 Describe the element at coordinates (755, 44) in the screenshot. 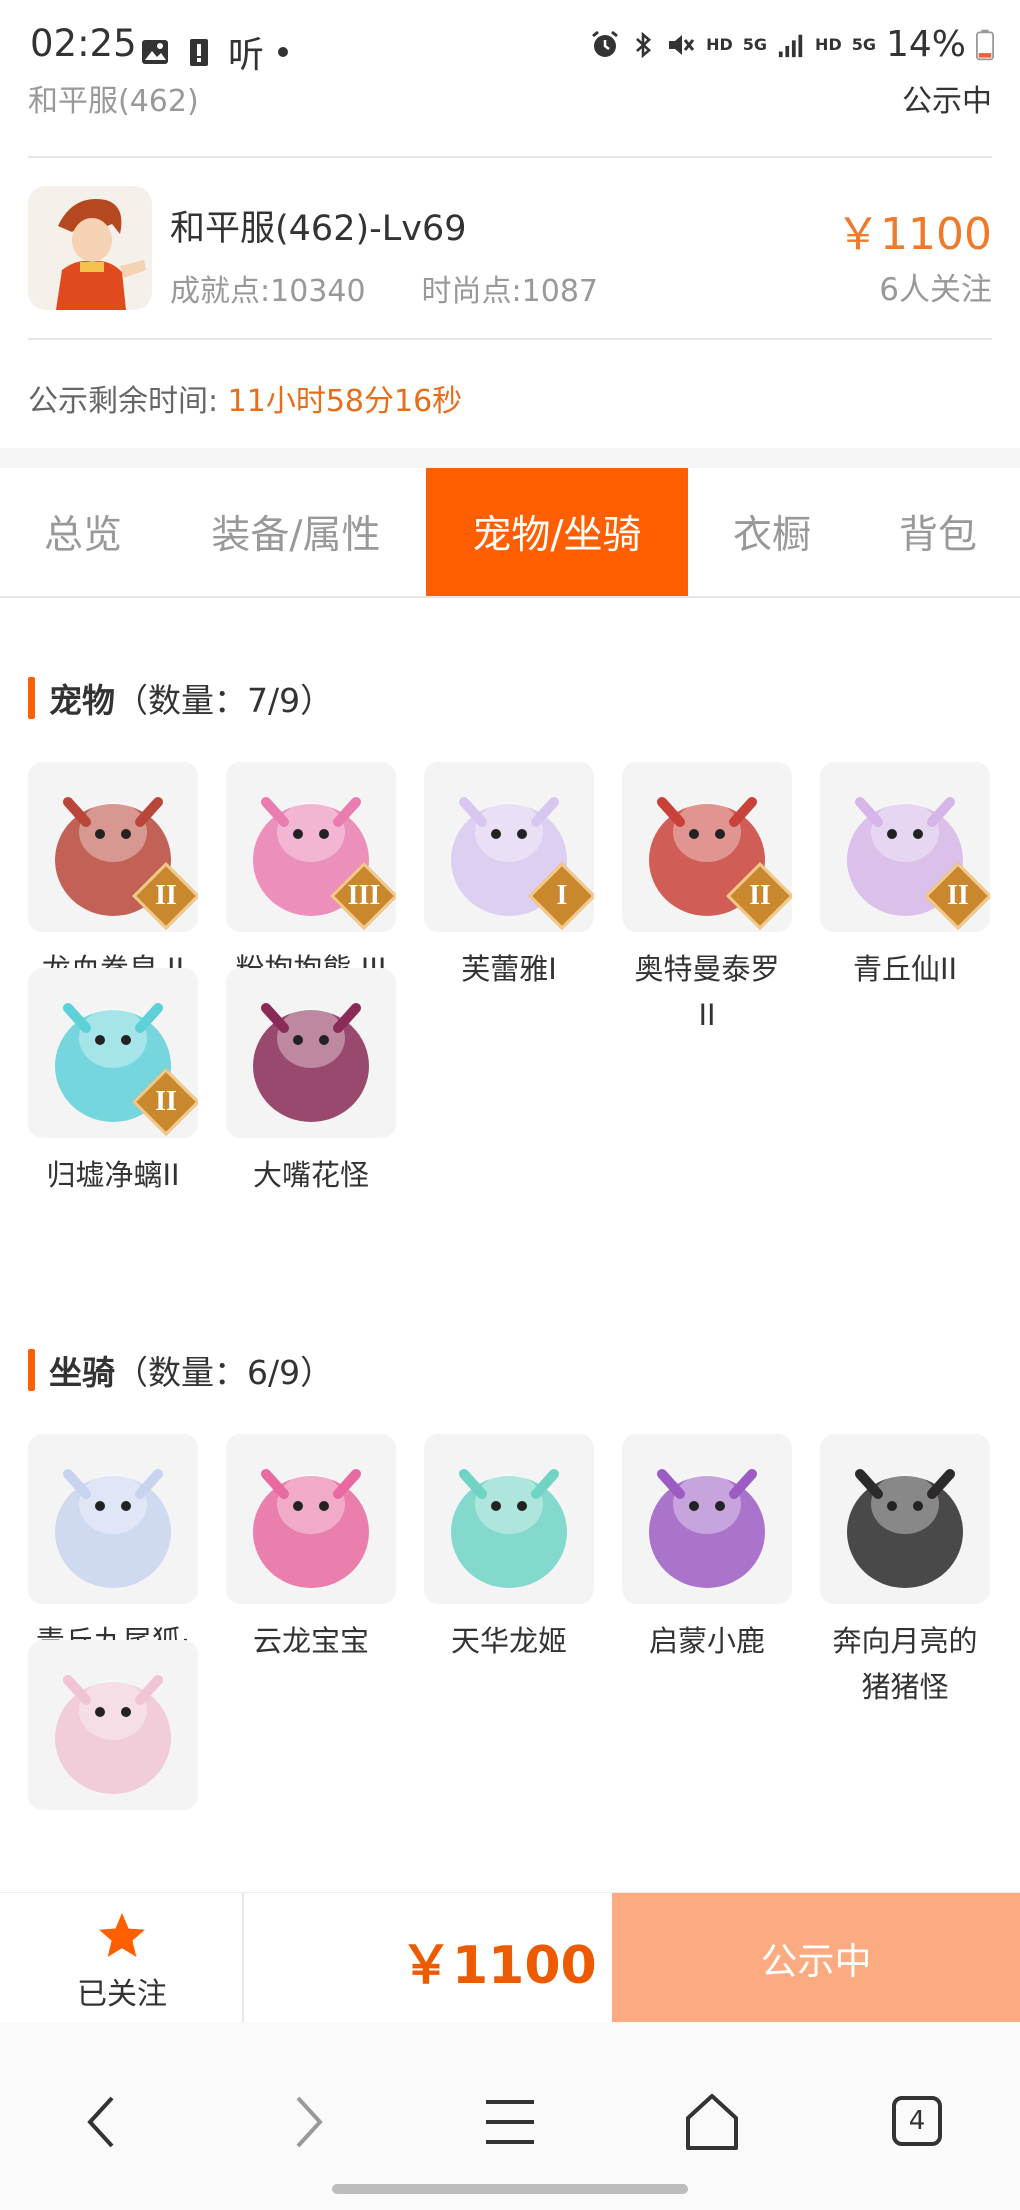

I see `5g-icon: 5G` at that location.